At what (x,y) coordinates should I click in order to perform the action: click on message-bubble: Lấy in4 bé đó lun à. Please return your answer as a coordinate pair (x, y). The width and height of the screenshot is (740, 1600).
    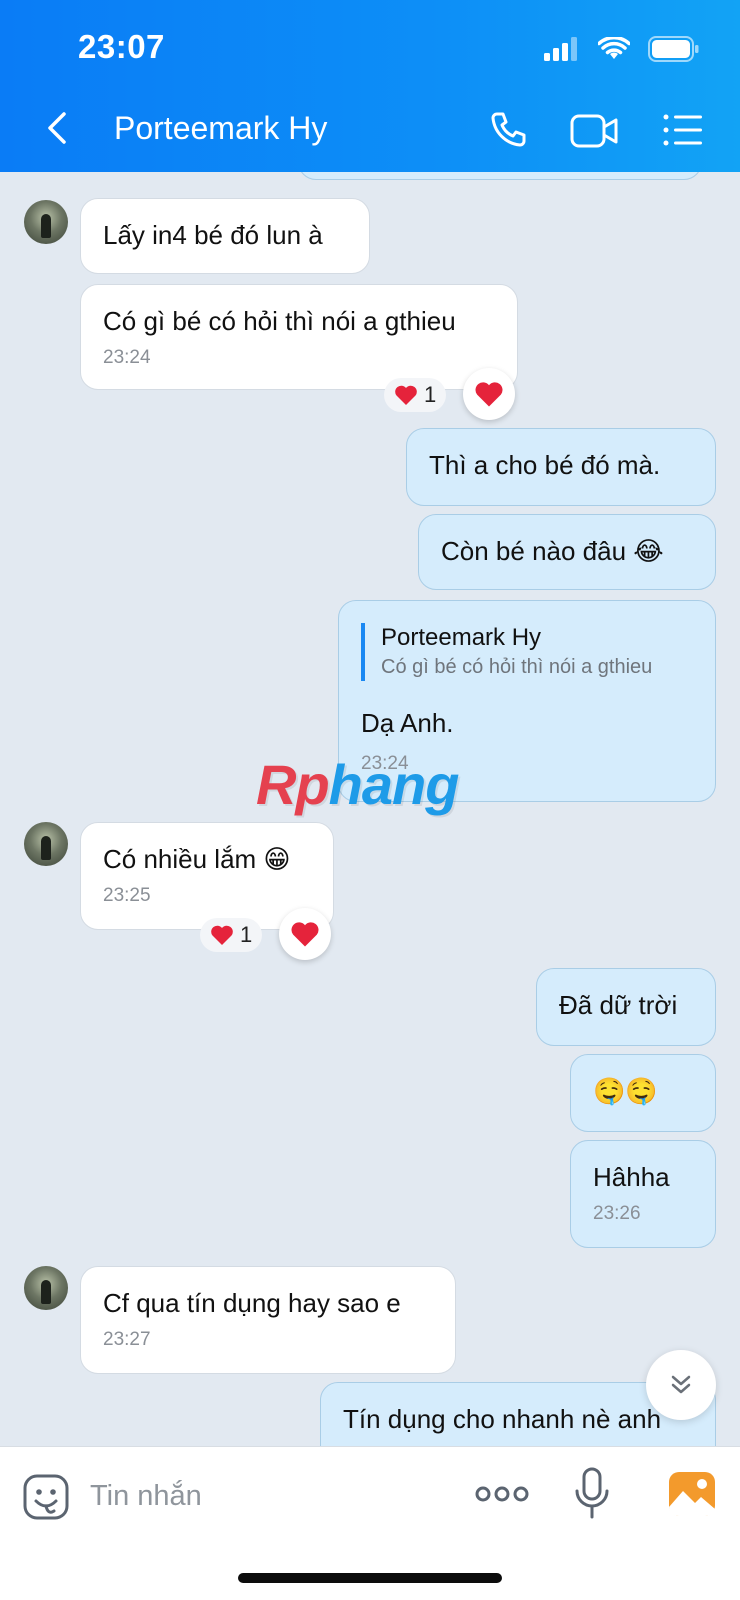
    Looking at the image, I should click on (225, 236).